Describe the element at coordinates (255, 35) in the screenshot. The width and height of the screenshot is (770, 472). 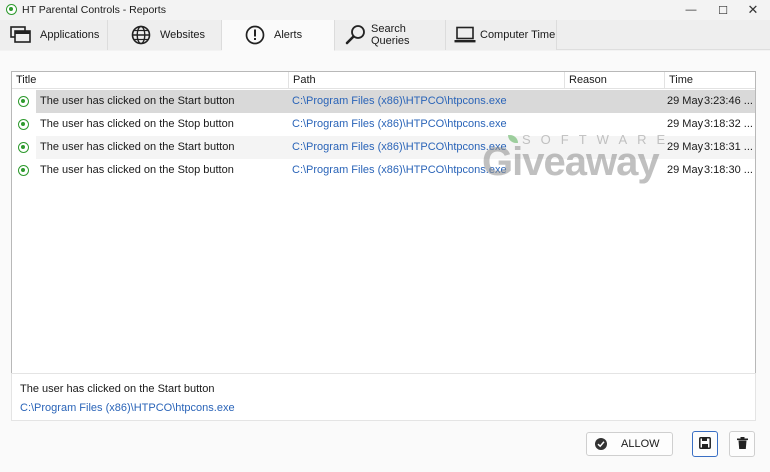
I see `alert-icon` at that location.